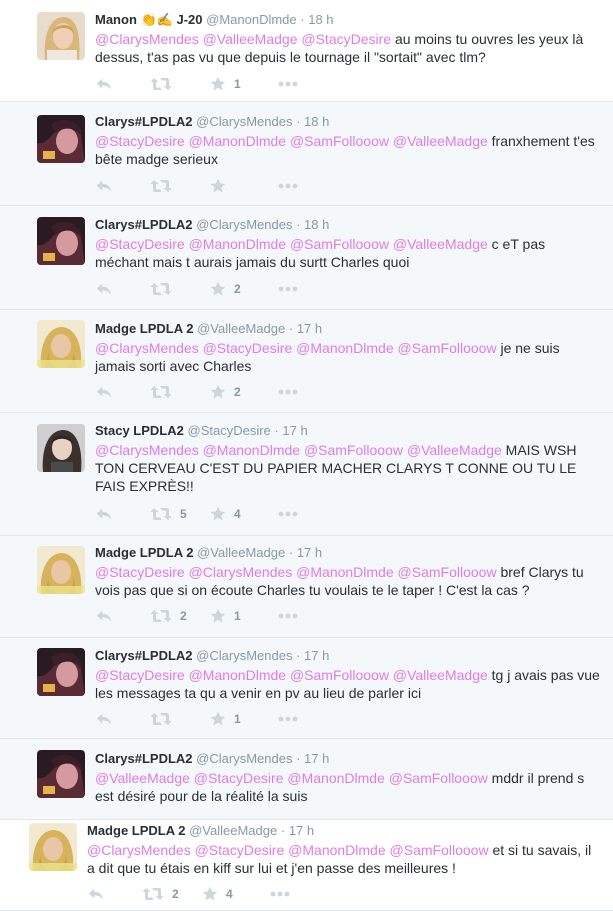 The height and width of the screenshot is (911, 613). I want to click on retweet-button: 5, so click(168, 514).